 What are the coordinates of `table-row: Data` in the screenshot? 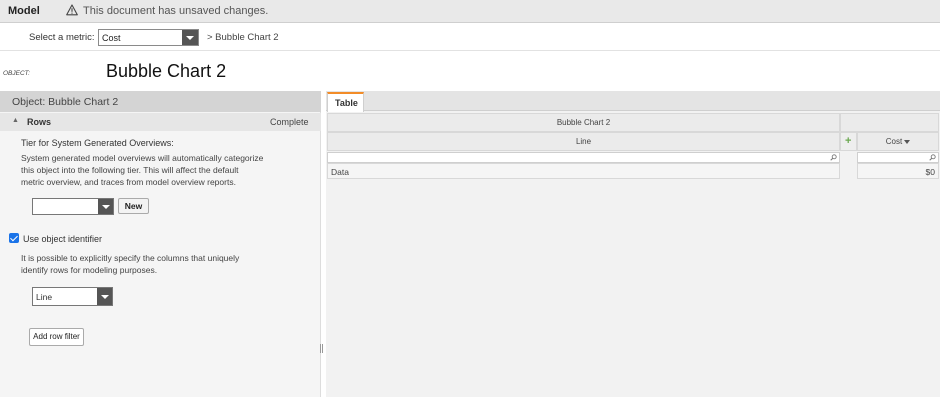 It's located at (583, 171).